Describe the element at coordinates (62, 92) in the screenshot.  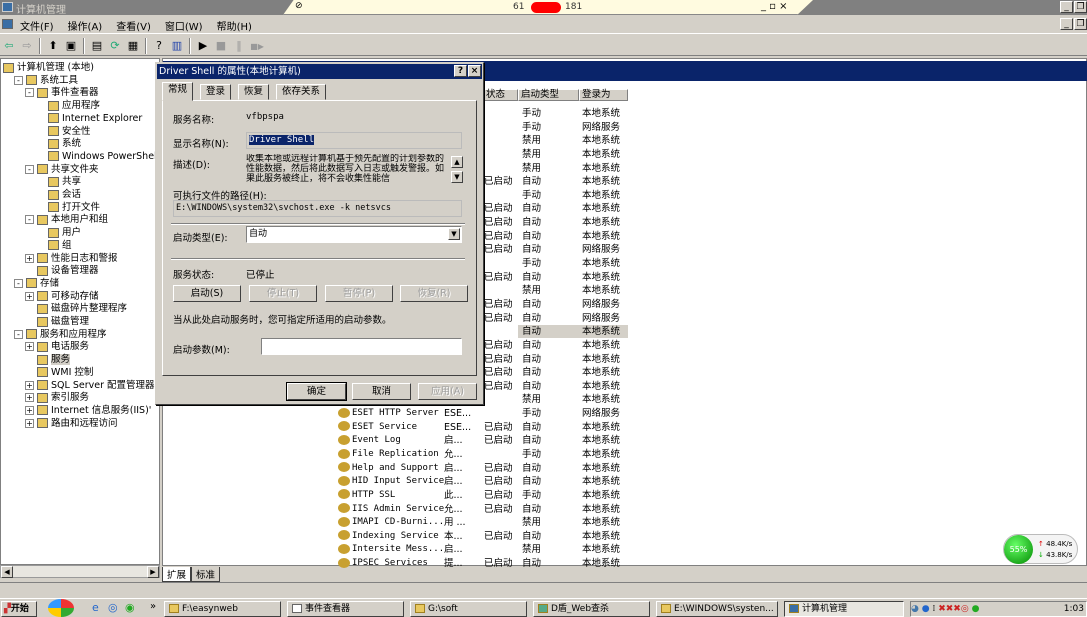
I see `tree-item: - 事件查看器` at that location.